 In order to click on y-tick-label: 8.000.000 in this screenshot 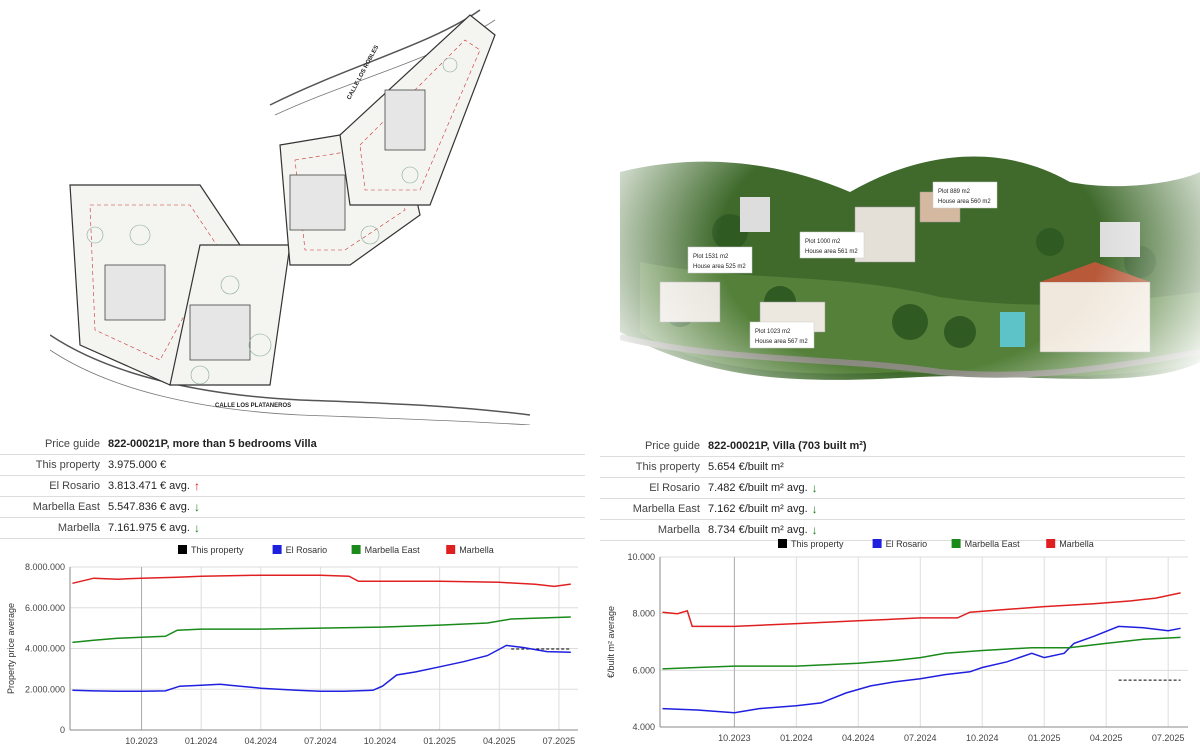, I will do `click(45, 567)`.